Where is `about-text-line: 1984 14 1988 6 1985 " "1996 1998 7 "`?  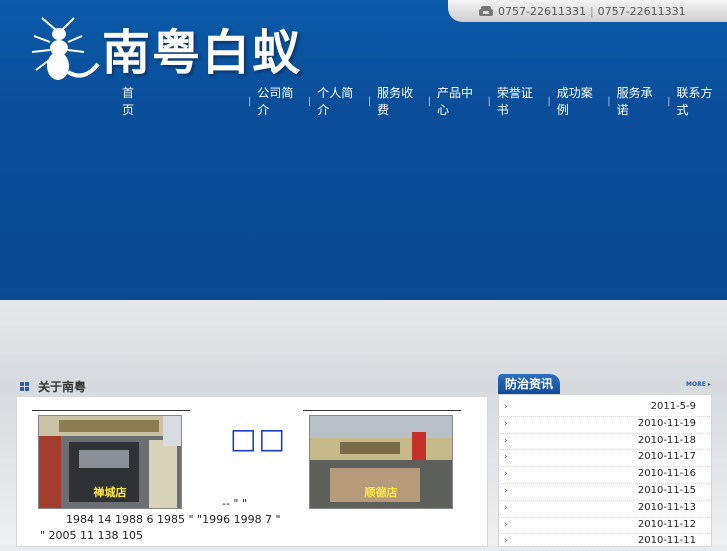 about-text-line: 1984 14 1988 6 1985 " "1996 1998 7 " is located at coordinates (173, 519).